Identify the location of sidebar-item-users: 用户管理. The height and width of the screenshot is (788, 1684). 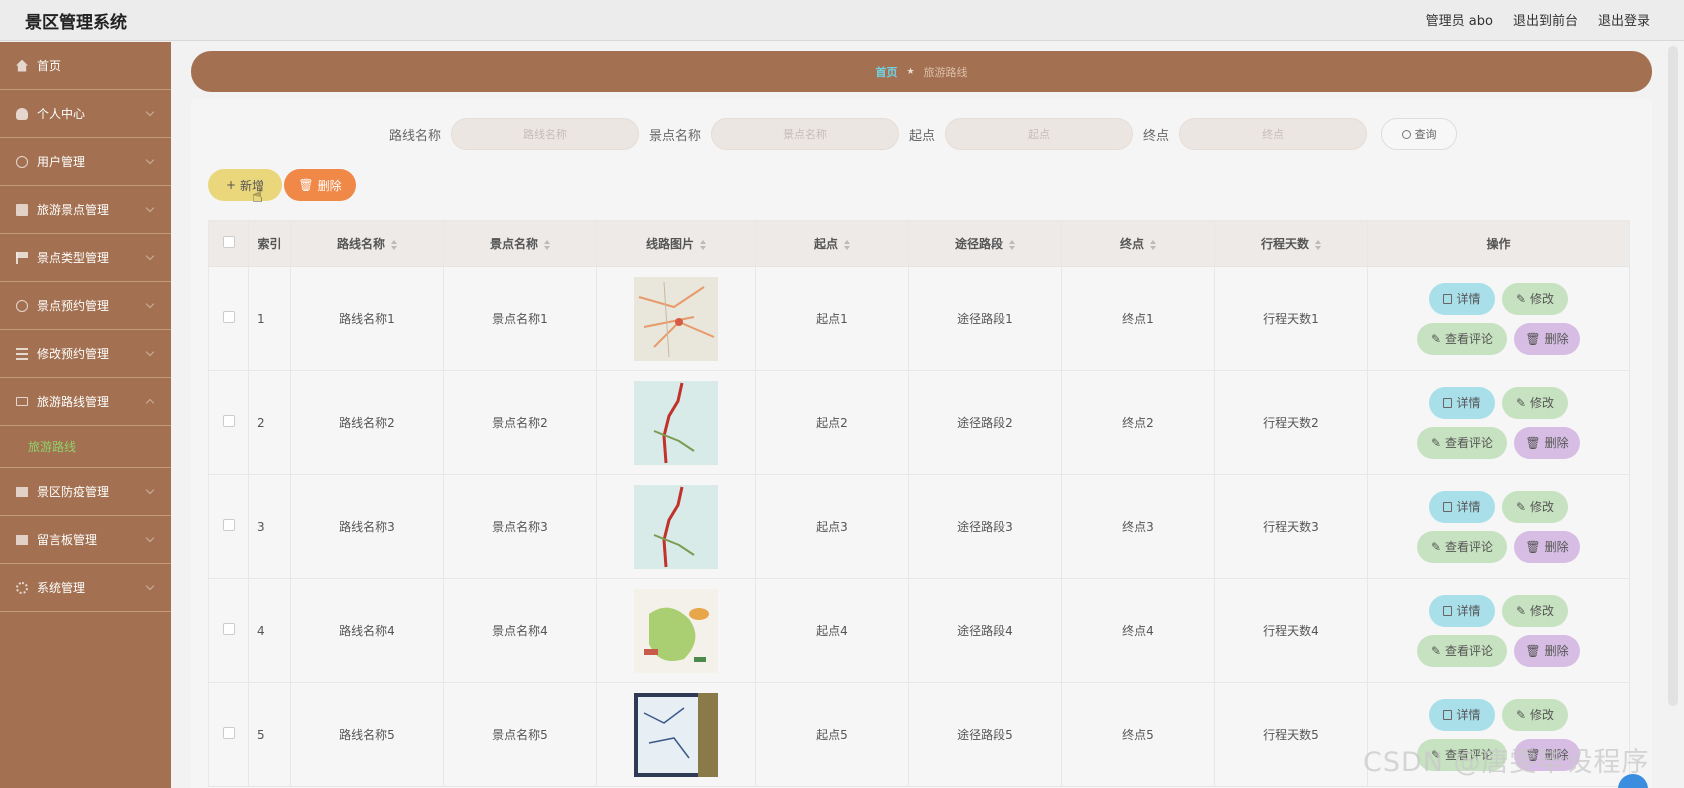
(85, 162).